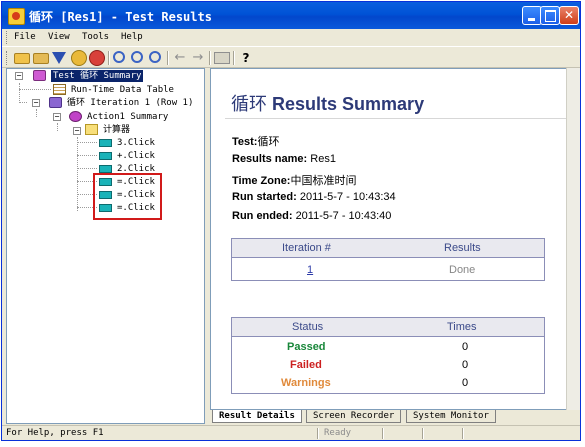 Image resolution: width=585 pixels, height=447 pixels. What do you see at coordinates (388, 248) in the screenshot?
I see `table-header: Iteration # Results` at bounding box center [388, 248].